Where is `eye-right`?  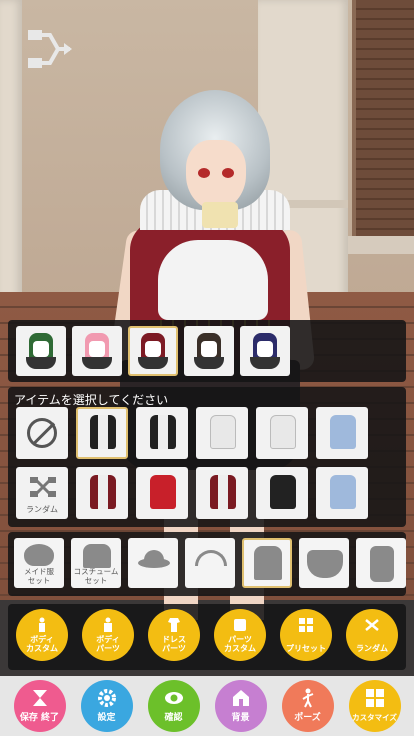
eye-right is located at coordinates (228, 173).